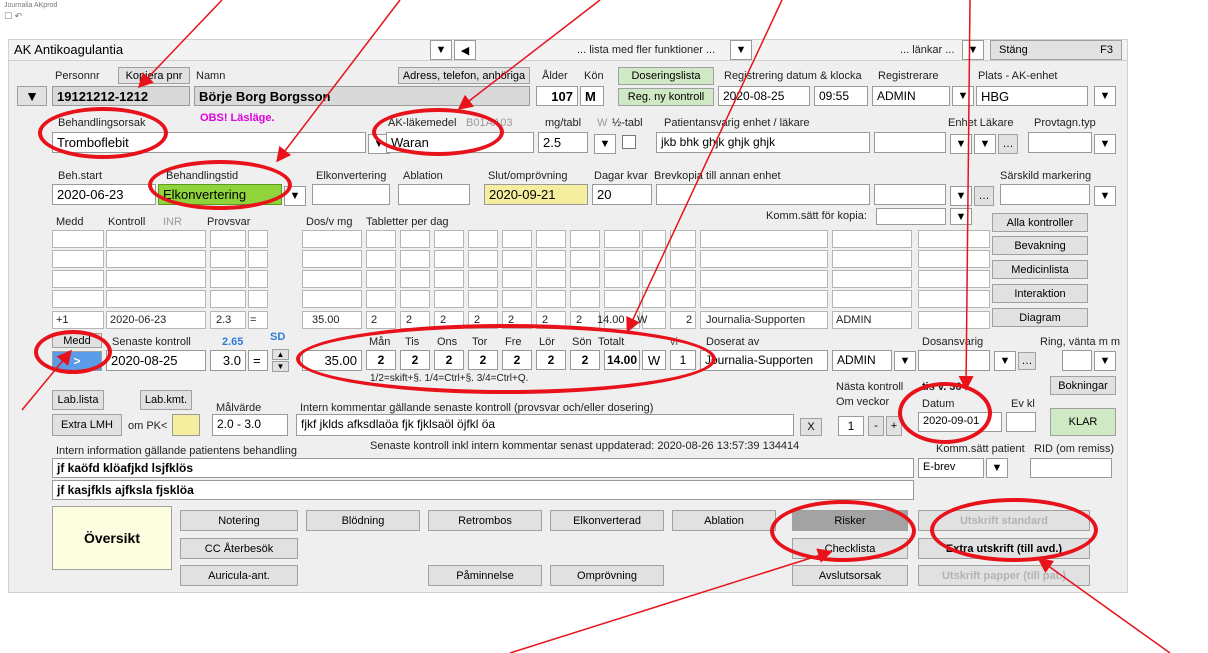 This screenshot has height=653, width=1208. Describe the element at coordinates (850, 575) in the screenshot. I see `termination-reason-button: Avslutsorsak` at that location.